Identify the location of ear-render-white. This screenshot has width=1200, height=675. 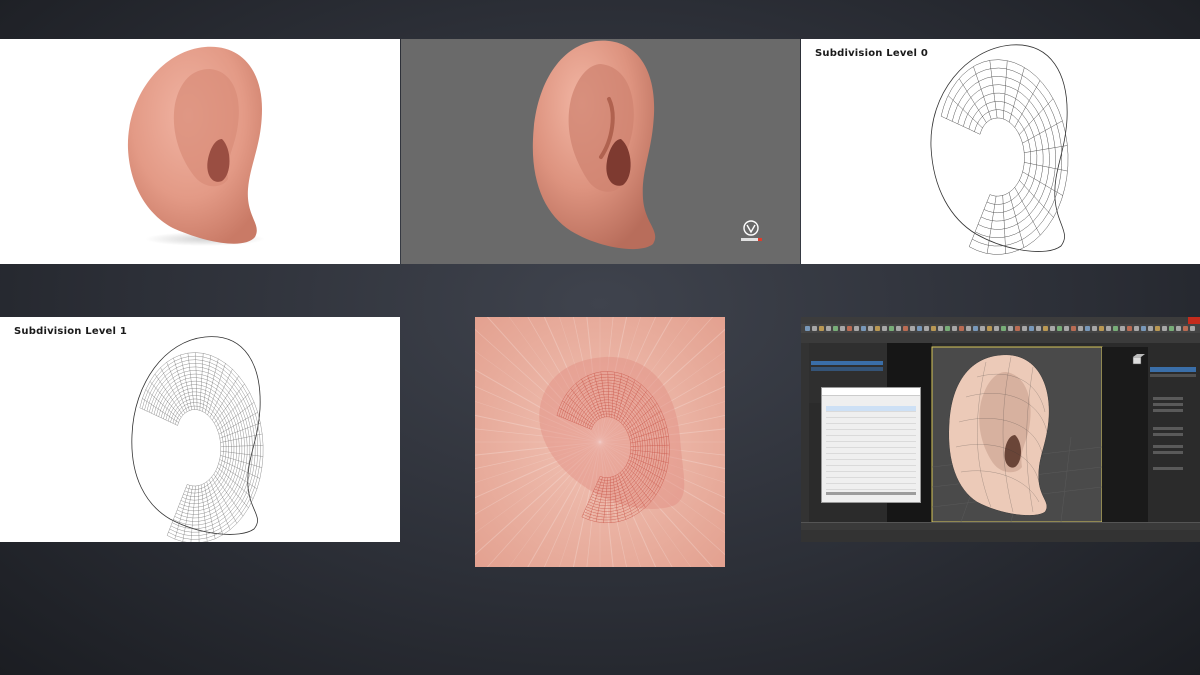
(196, 146).